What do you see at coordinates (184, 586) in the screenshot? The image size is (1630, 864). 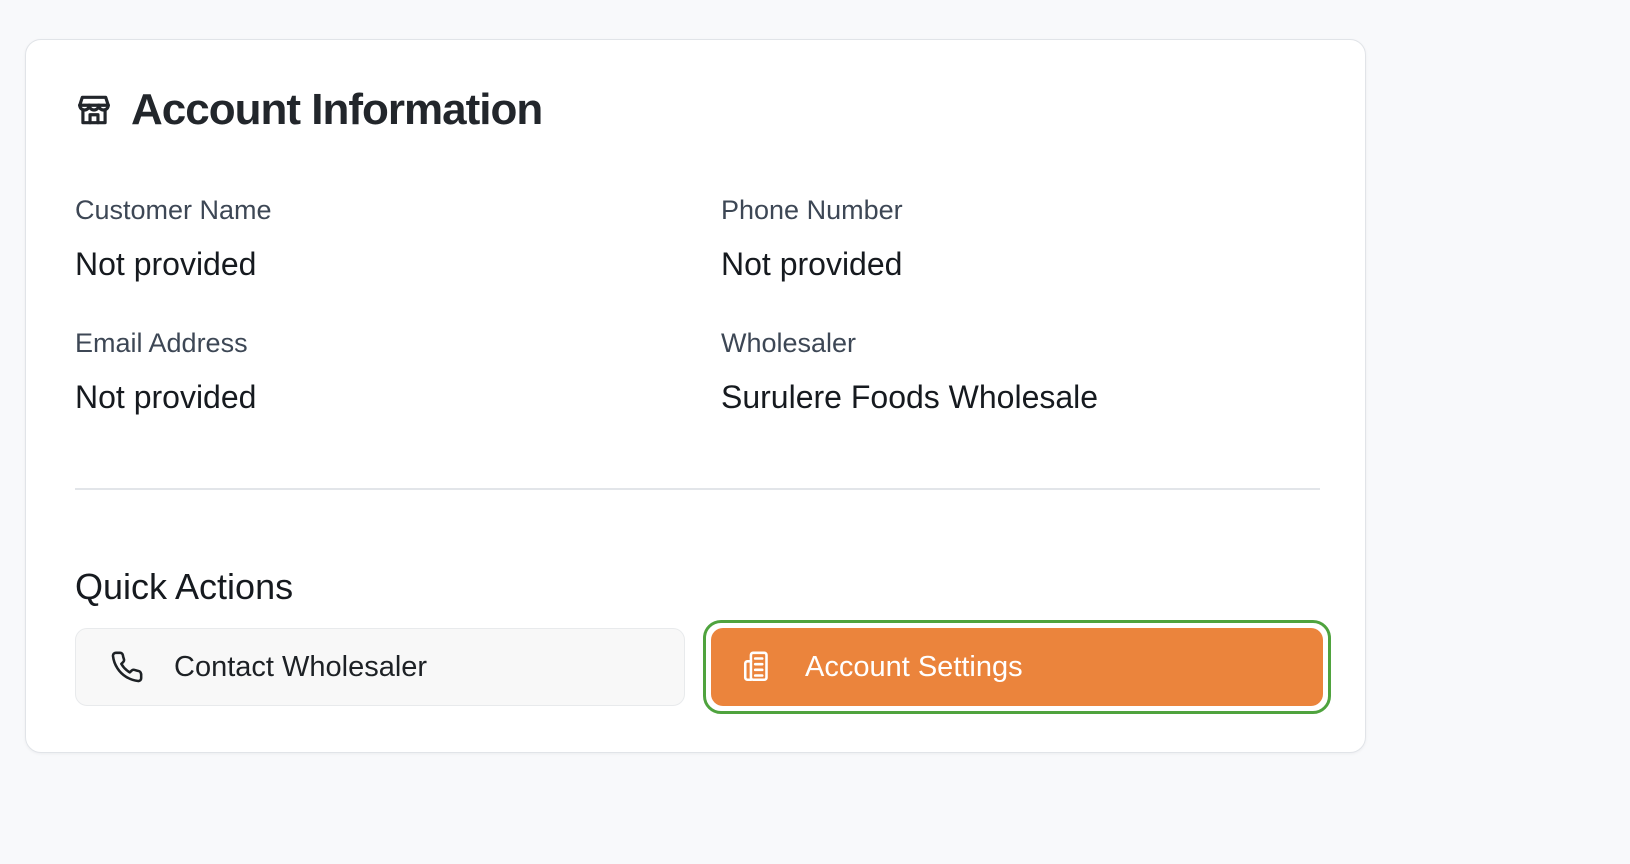 I see `quick-actions-title: Quick Actions` at bounding box center [184, 586].